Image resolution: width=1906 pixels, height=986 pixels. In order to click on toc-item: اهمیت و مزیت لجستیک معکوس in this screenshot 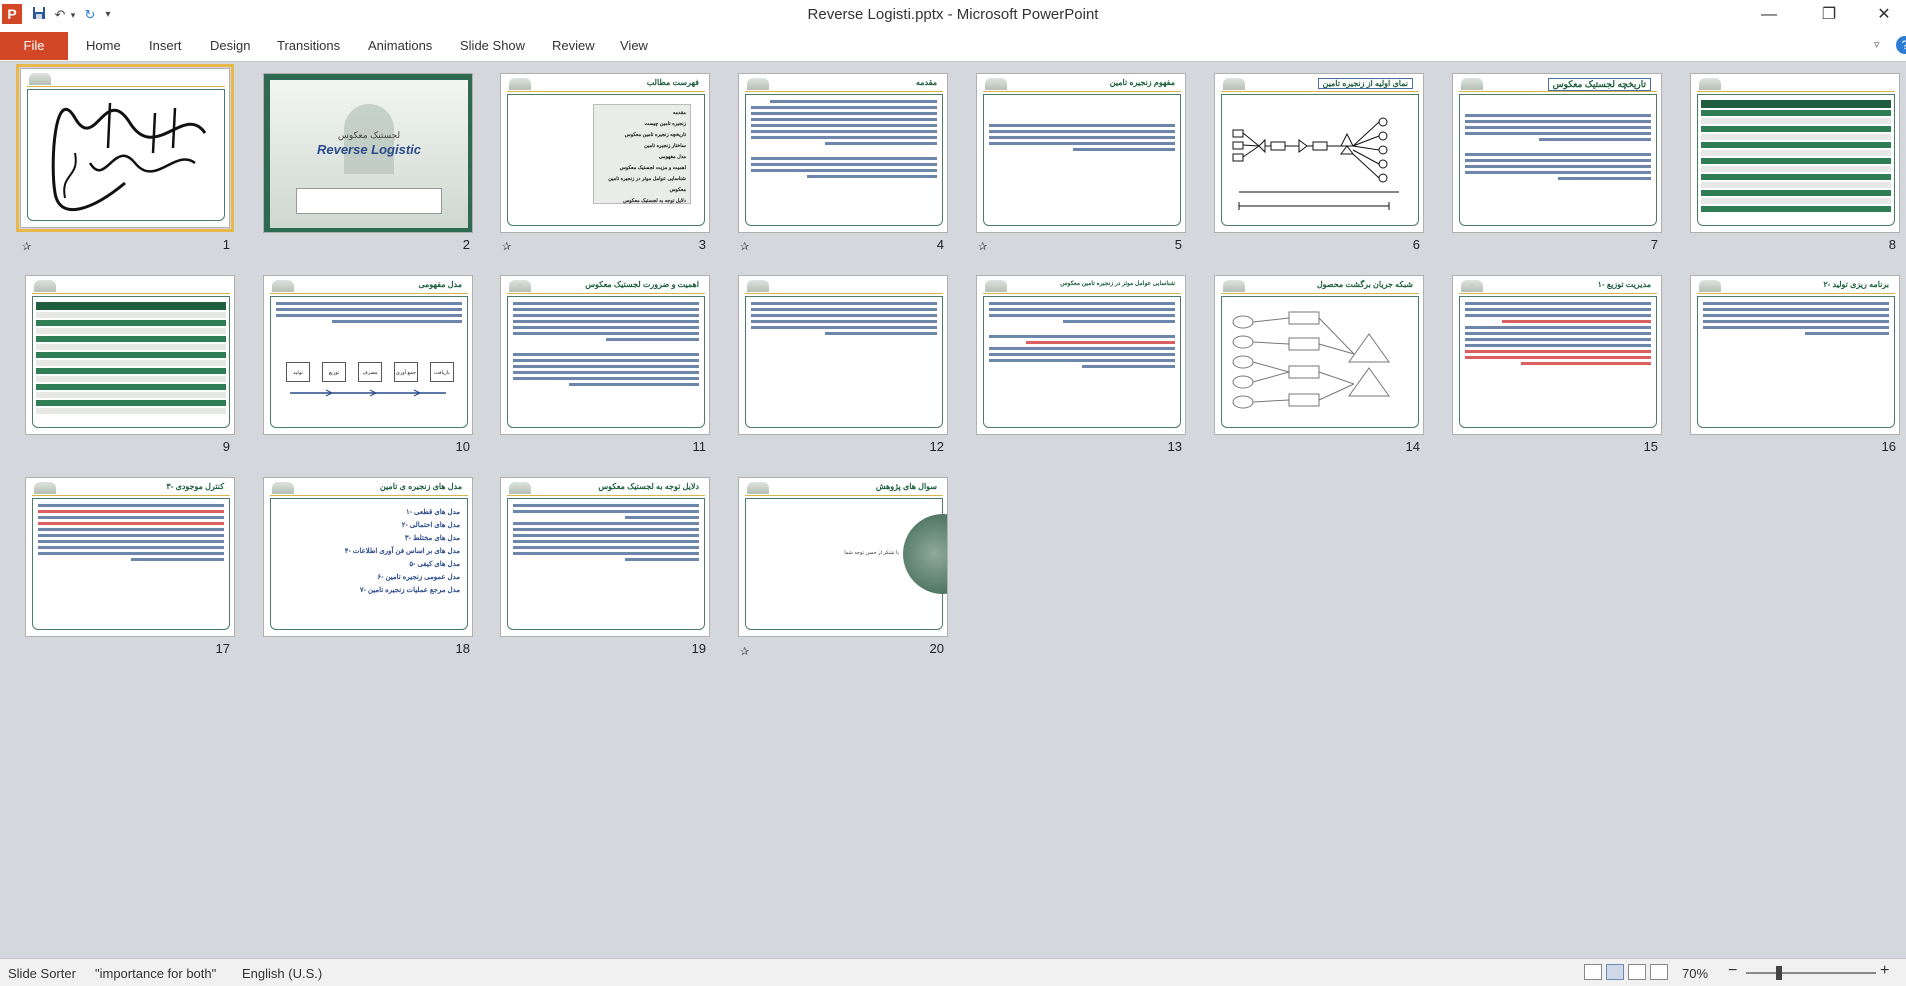, I will do `click(652, 168)`.